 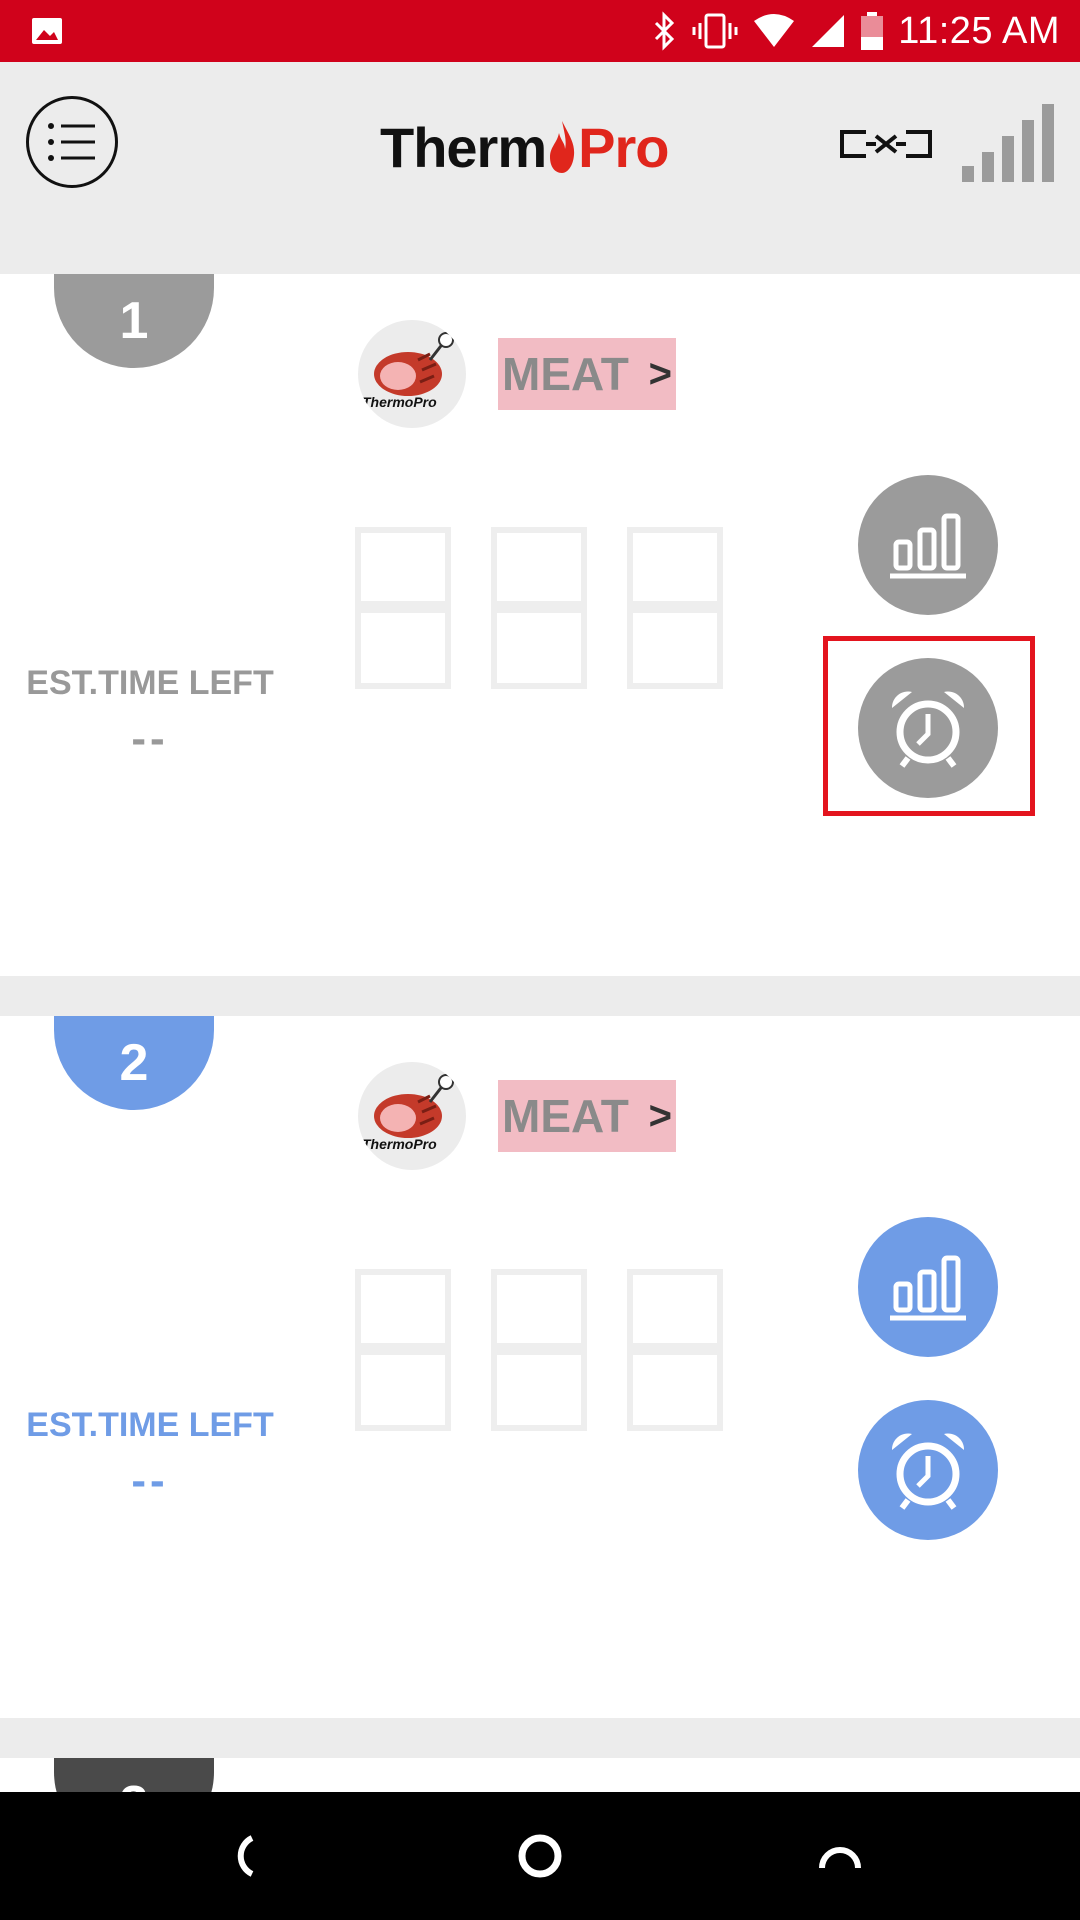 I want to click on flame-icon, so click(x=562, y=147).